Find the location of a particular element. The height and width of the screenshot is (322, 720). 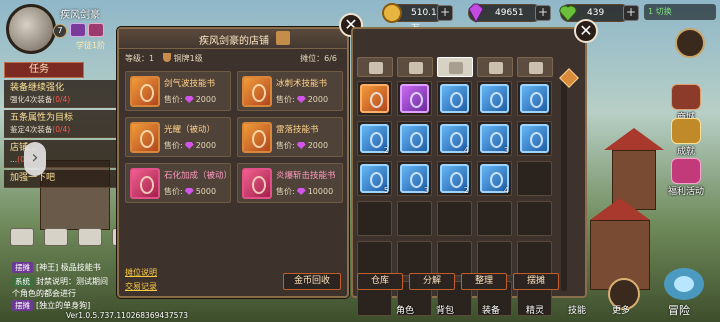

add-gem-button: + is located at coordinates (543, 13).